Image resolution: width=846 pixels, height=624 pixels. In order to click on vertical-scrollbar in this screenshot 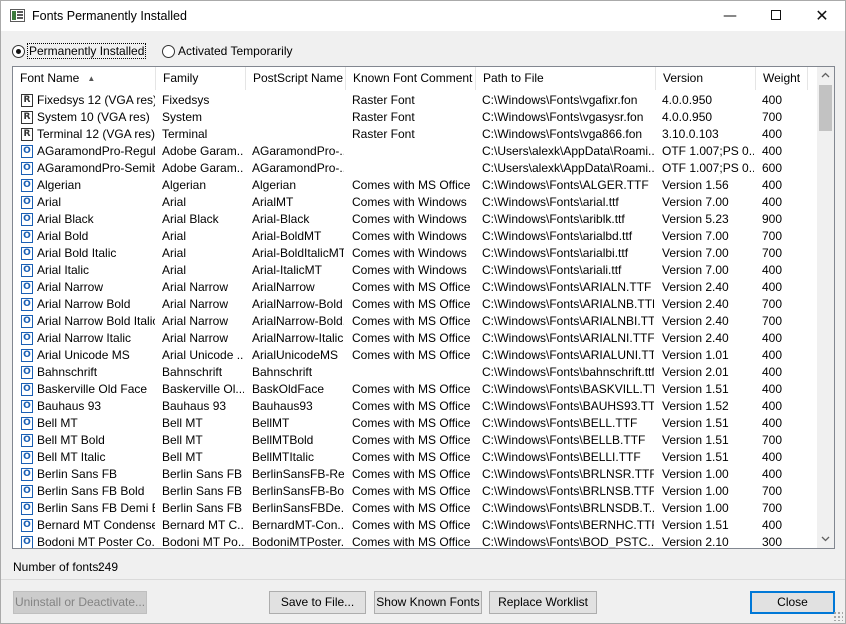, I will do `click(825, 307)`.